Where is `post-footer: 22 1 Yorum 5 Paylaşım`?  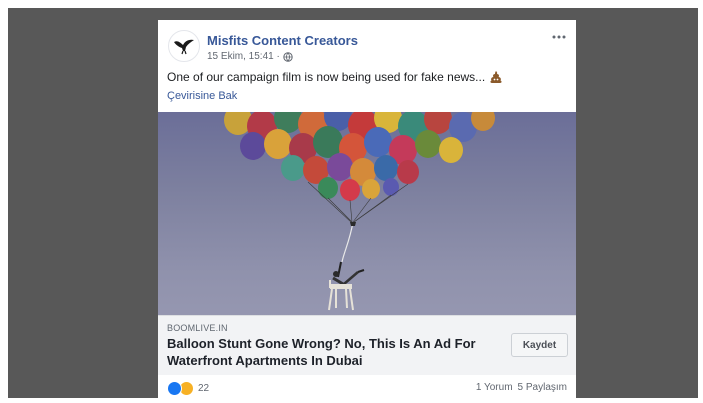 post-footer: 22 1 Yorum 5 Paylaşım is located at coordinates (367, 388).